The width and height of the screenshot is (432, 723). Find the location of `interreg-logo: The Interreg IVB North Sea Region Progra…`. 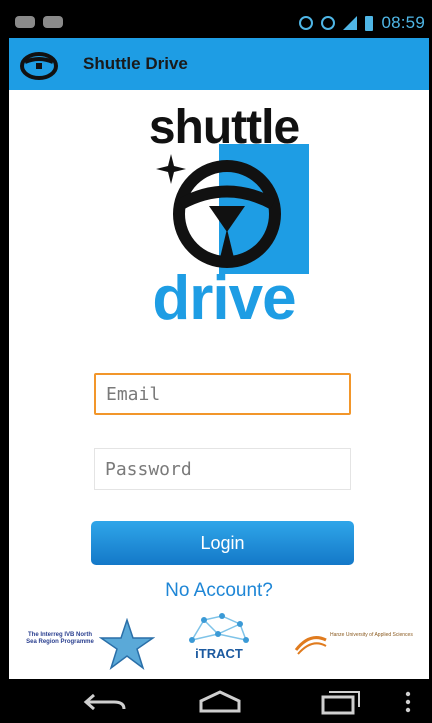

interreg-logo: The Interreg IVB North Sea Region Progra… is located at coordinates (89, 644).